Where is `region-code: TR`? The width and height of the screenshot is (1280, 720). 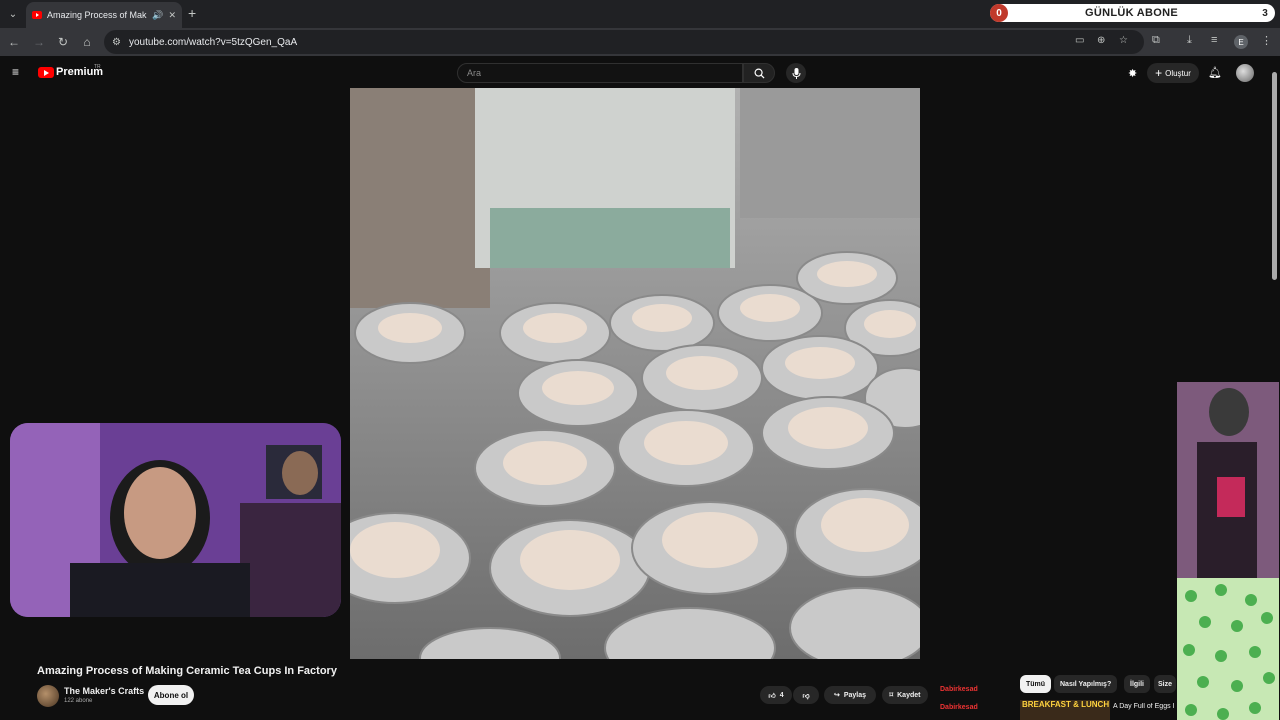
region-code: TR is located at coordinates (97, 67).